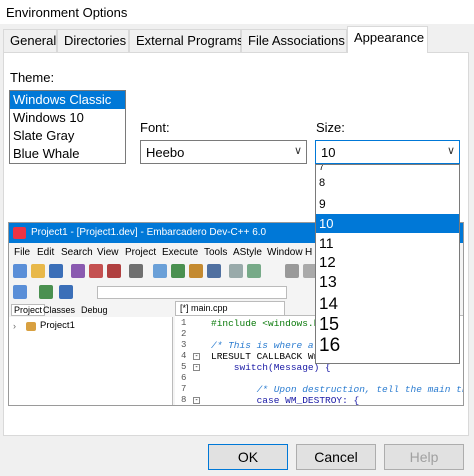 The height and width of the screenshot is (476, 474). What do you see at coordinates (387, 152) in the screenshot?
I see `size-select: 10 ∨` at bounding box center [387, 152].